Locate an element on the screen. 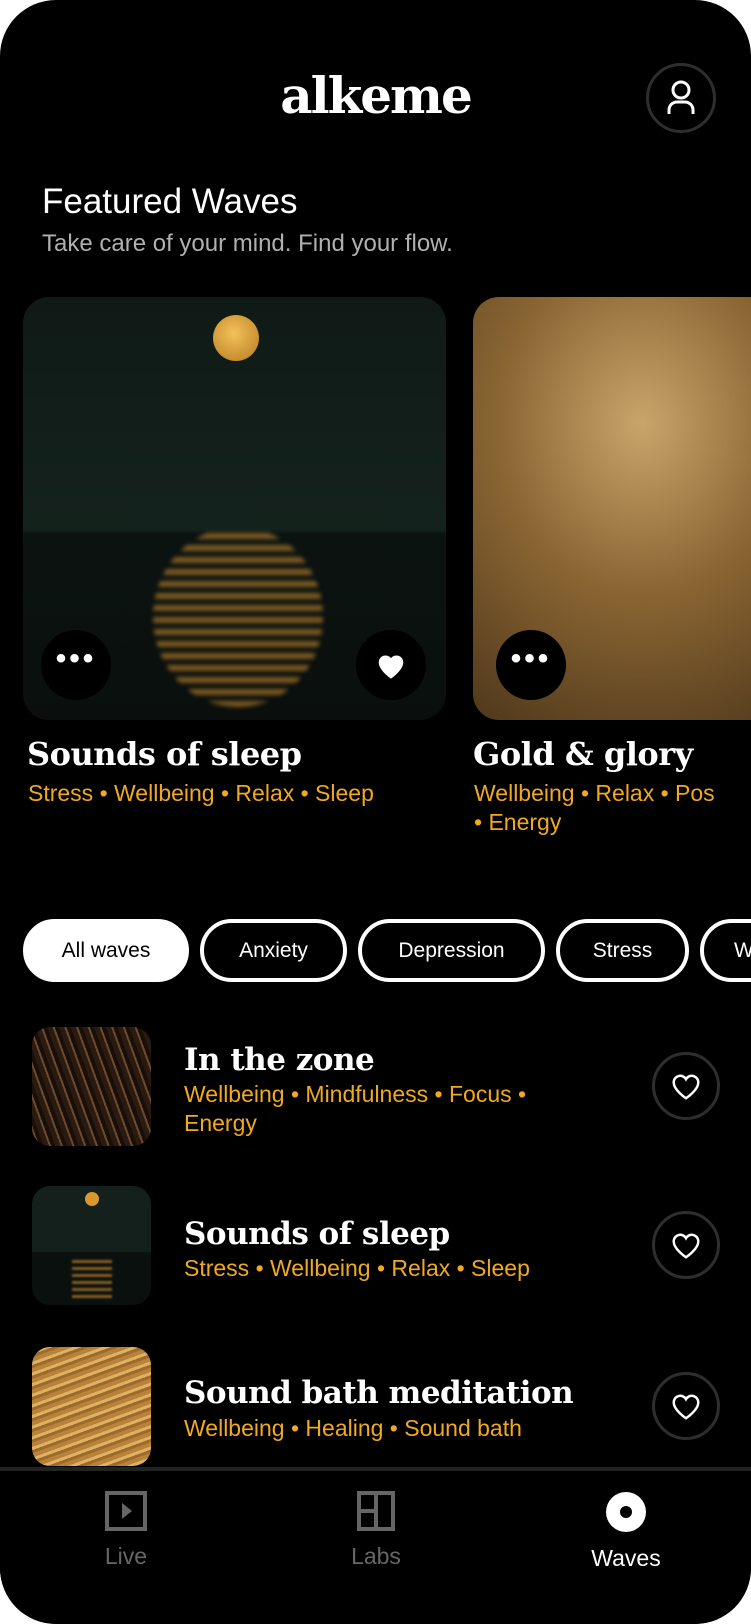  featured-card-sounds-of-sleep: ••• is located at coordinates (234, 508).